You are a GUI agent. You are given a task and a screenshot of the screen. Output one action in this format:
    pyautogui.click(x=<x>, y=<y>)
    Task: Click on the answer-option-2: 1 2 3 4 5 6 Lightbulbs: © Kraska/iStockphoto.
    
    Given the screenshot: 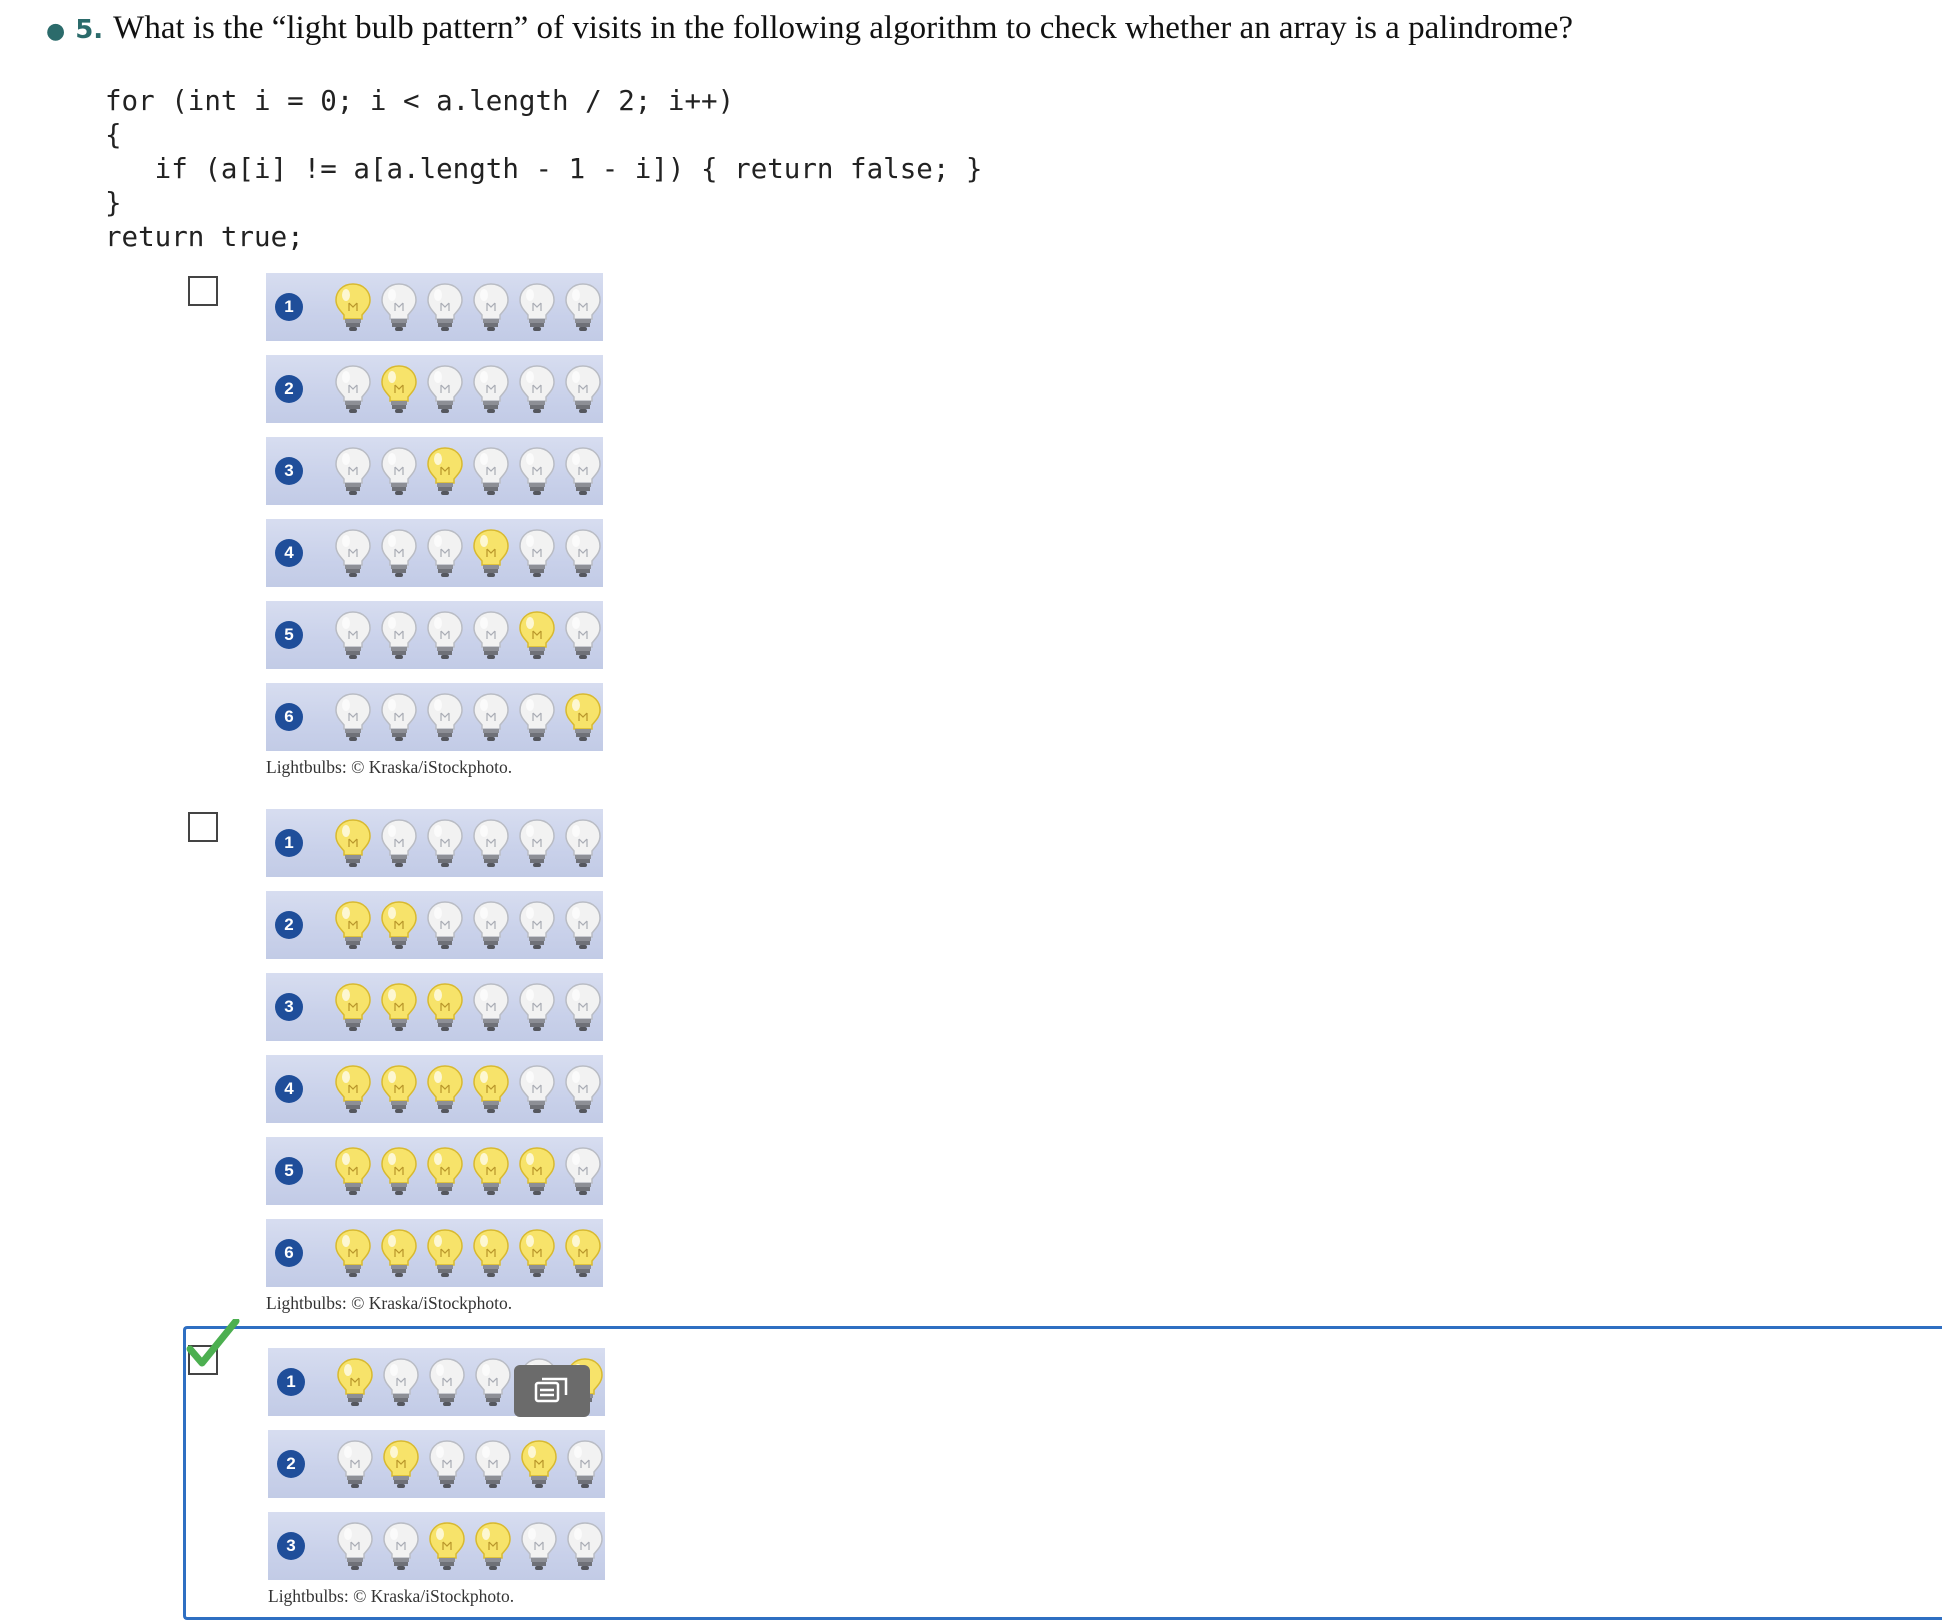 What is the action you would take?
    pyautogui.click(x=484, y=1061)
    